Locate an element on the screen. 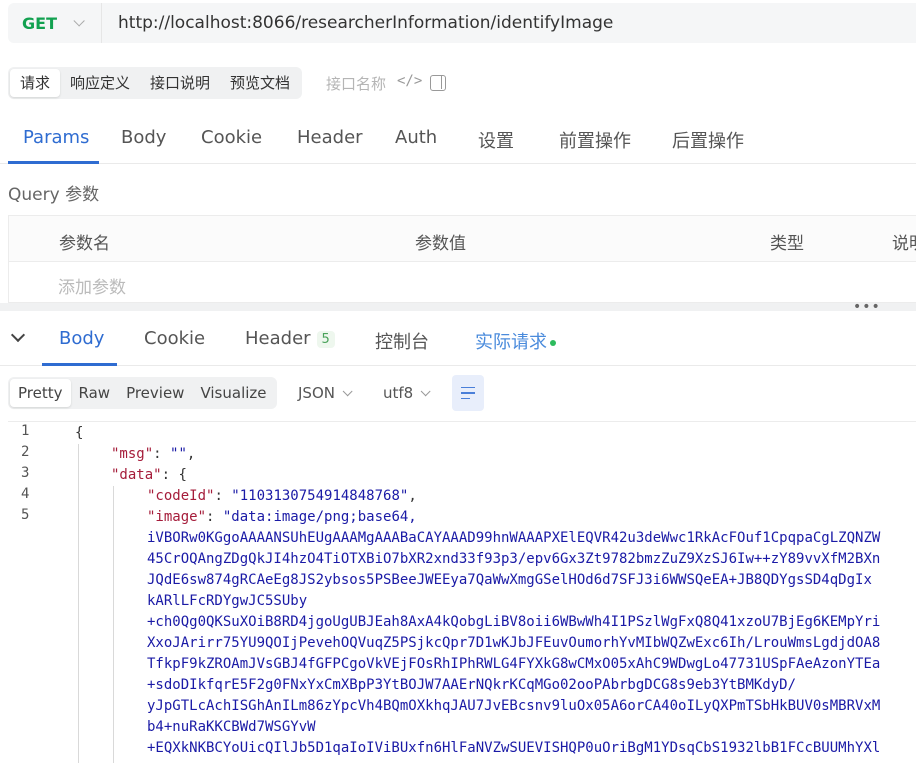  json-string: "" is located at coordinates (178, 454).